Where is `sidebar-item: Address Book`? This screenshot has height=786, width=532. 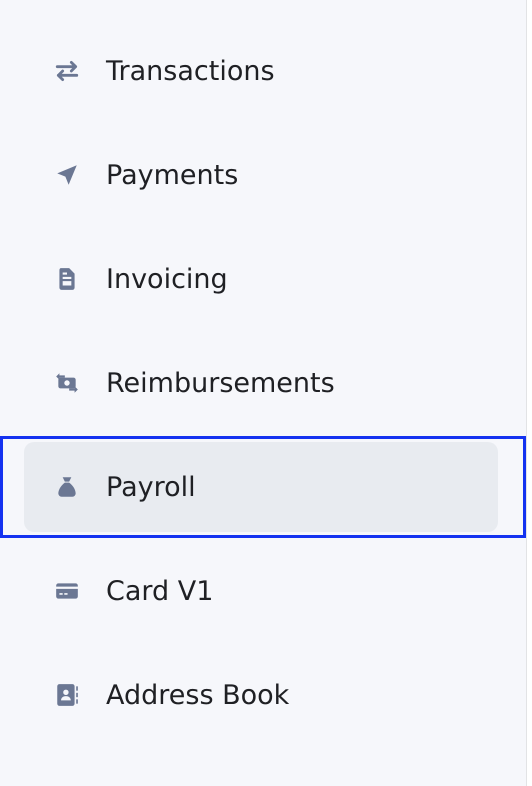 sidebar-item: Address Book is located at coordinates (261, 695).